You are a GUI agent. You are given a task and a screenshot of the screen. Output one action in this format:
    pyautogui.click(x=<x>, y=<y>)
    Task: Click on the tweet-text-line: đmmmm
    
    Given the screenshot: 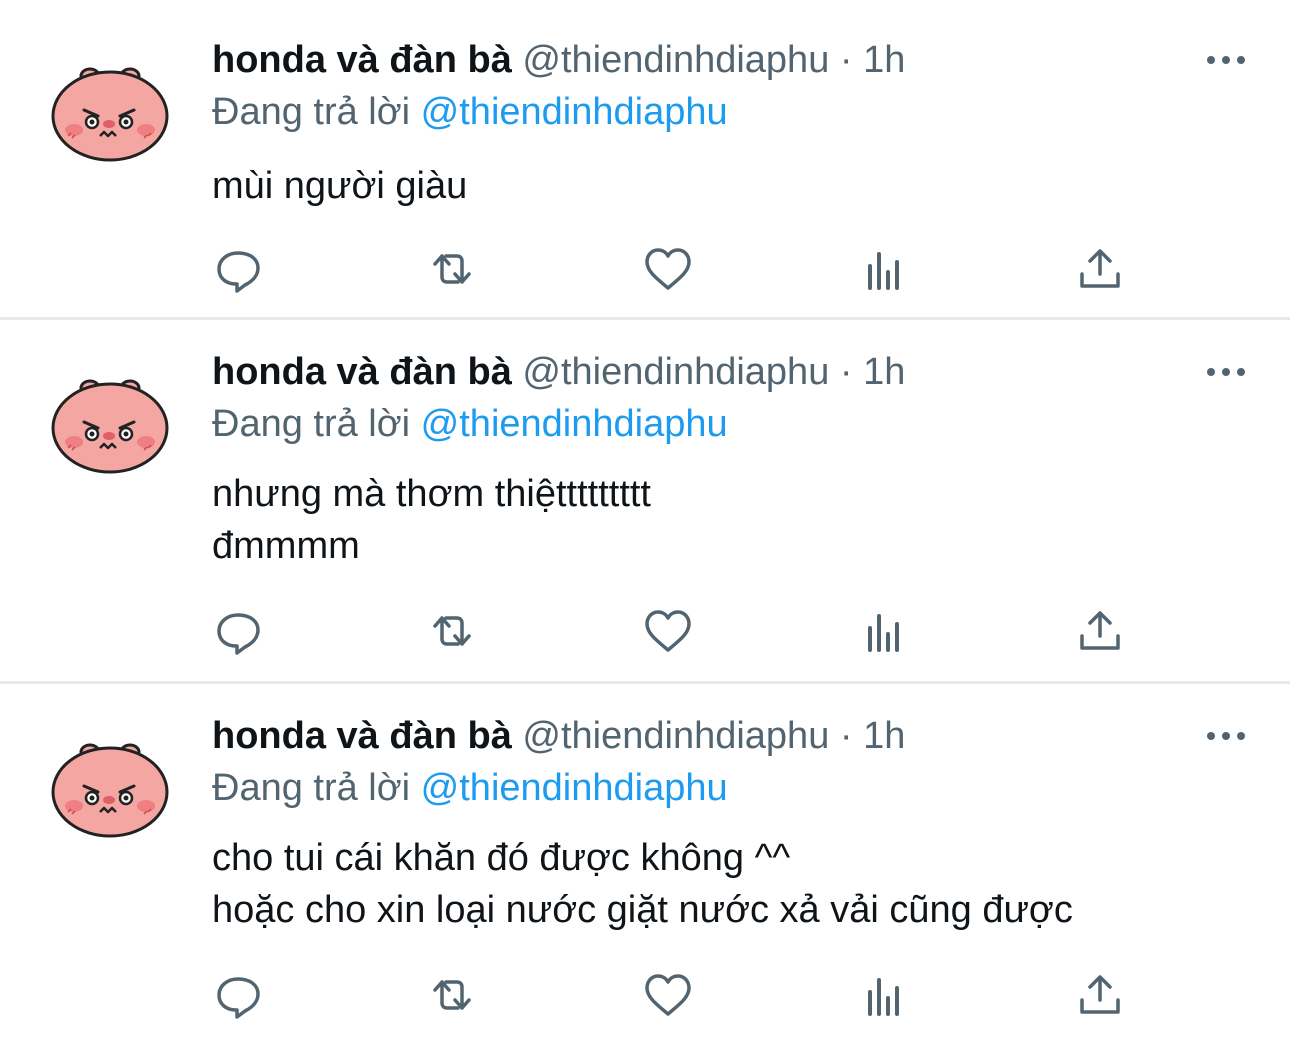 What is the action you would take?
    pyautogui.click(x=286, y=546)
    